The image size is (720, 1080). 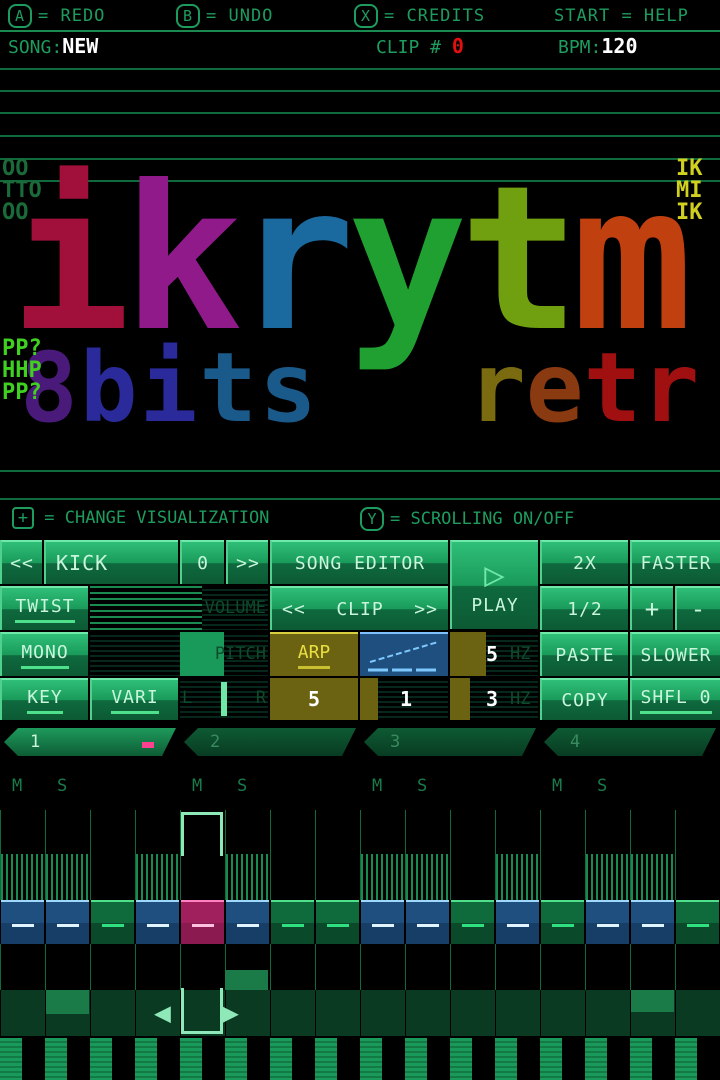 What do you see at coordinates (294, 609) in the screenshot?
I see `prev-clip-button: <<` at bounding box center [294, 609].